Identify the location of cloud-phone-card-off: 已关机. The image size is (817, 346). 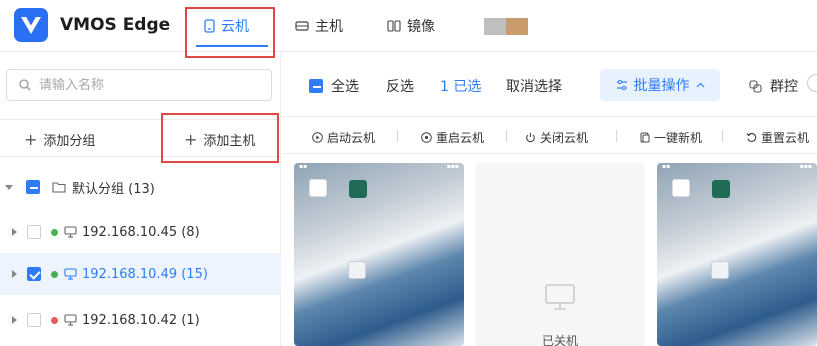
(560, 254).